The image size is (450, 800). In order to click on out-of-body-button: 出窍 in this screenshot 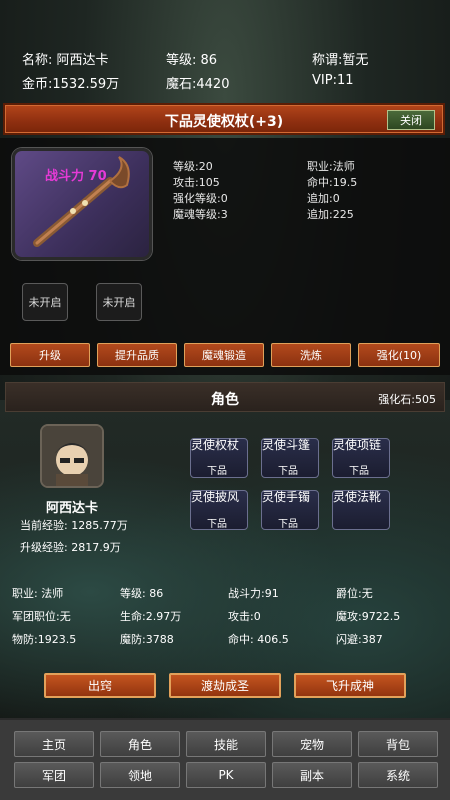, I will do `click(100, 685)`.